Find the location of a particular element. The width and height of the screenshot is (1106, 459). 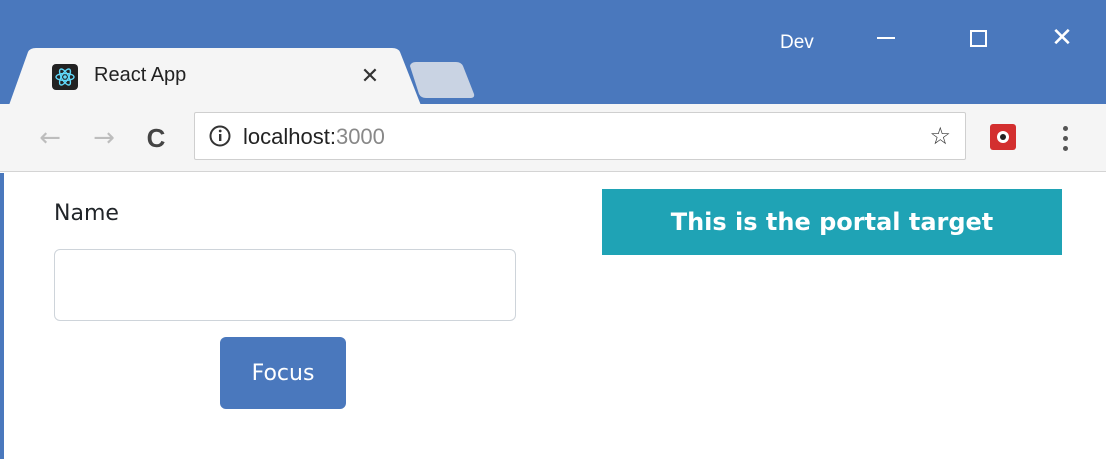

url-port: 3000 is located at coordinates (360, 136).